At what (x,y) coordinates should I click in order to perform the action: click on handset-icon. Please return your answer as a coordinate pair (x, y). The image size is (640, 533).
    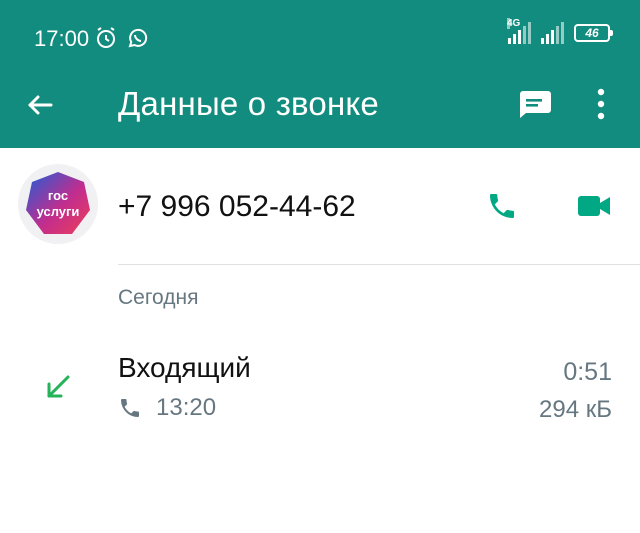
    Looking at the image, I should click on (130, 408).